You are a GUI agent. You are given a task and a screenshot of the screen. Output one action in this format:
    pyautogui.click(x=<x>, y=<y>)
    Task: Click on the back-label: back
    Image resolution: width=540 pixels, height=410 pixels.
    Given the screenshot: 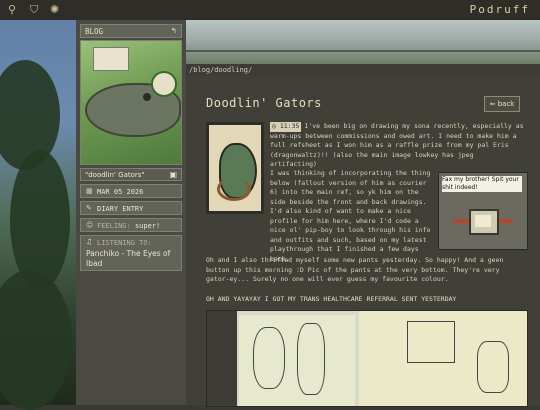 What is the action you would take?
    pyautogui.click(x=506, y=104)
    